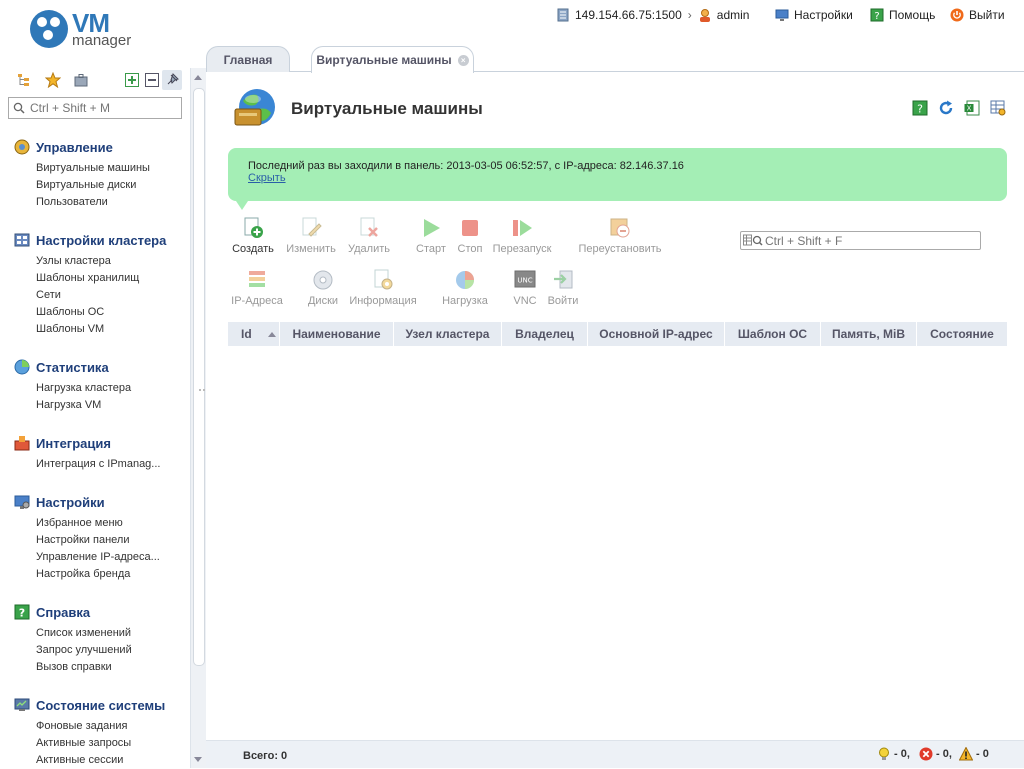  I want to click on login-button: Войти, so click(563, 288).